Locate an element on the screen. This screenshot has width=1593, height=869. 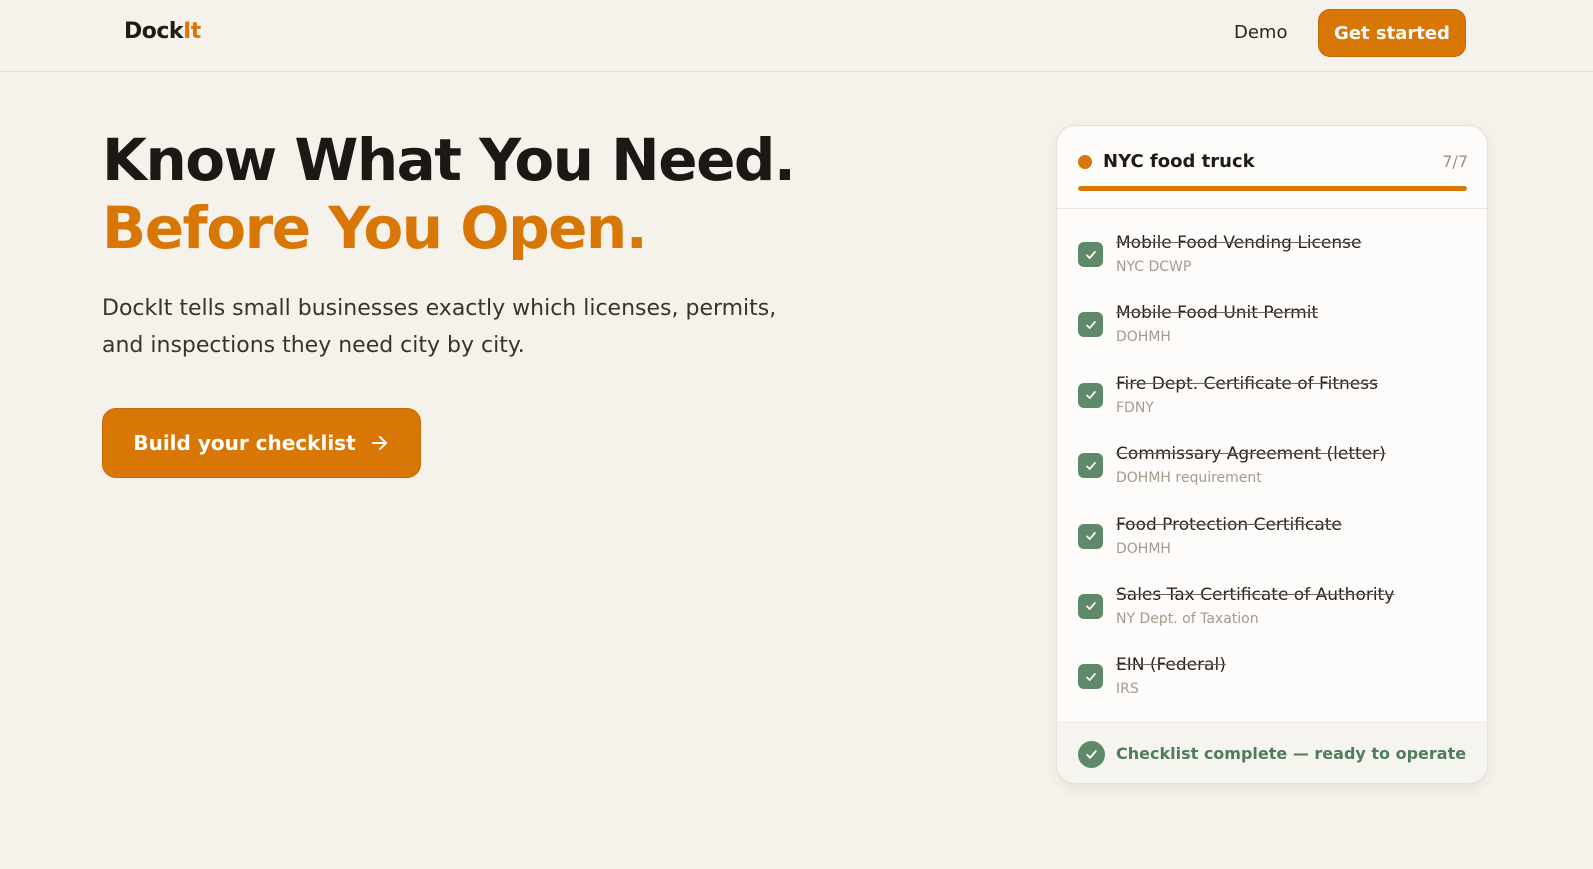
checklist-item: Fire Dept. Certificate of Fitness FDNY is located at coordinates (1272, 385).